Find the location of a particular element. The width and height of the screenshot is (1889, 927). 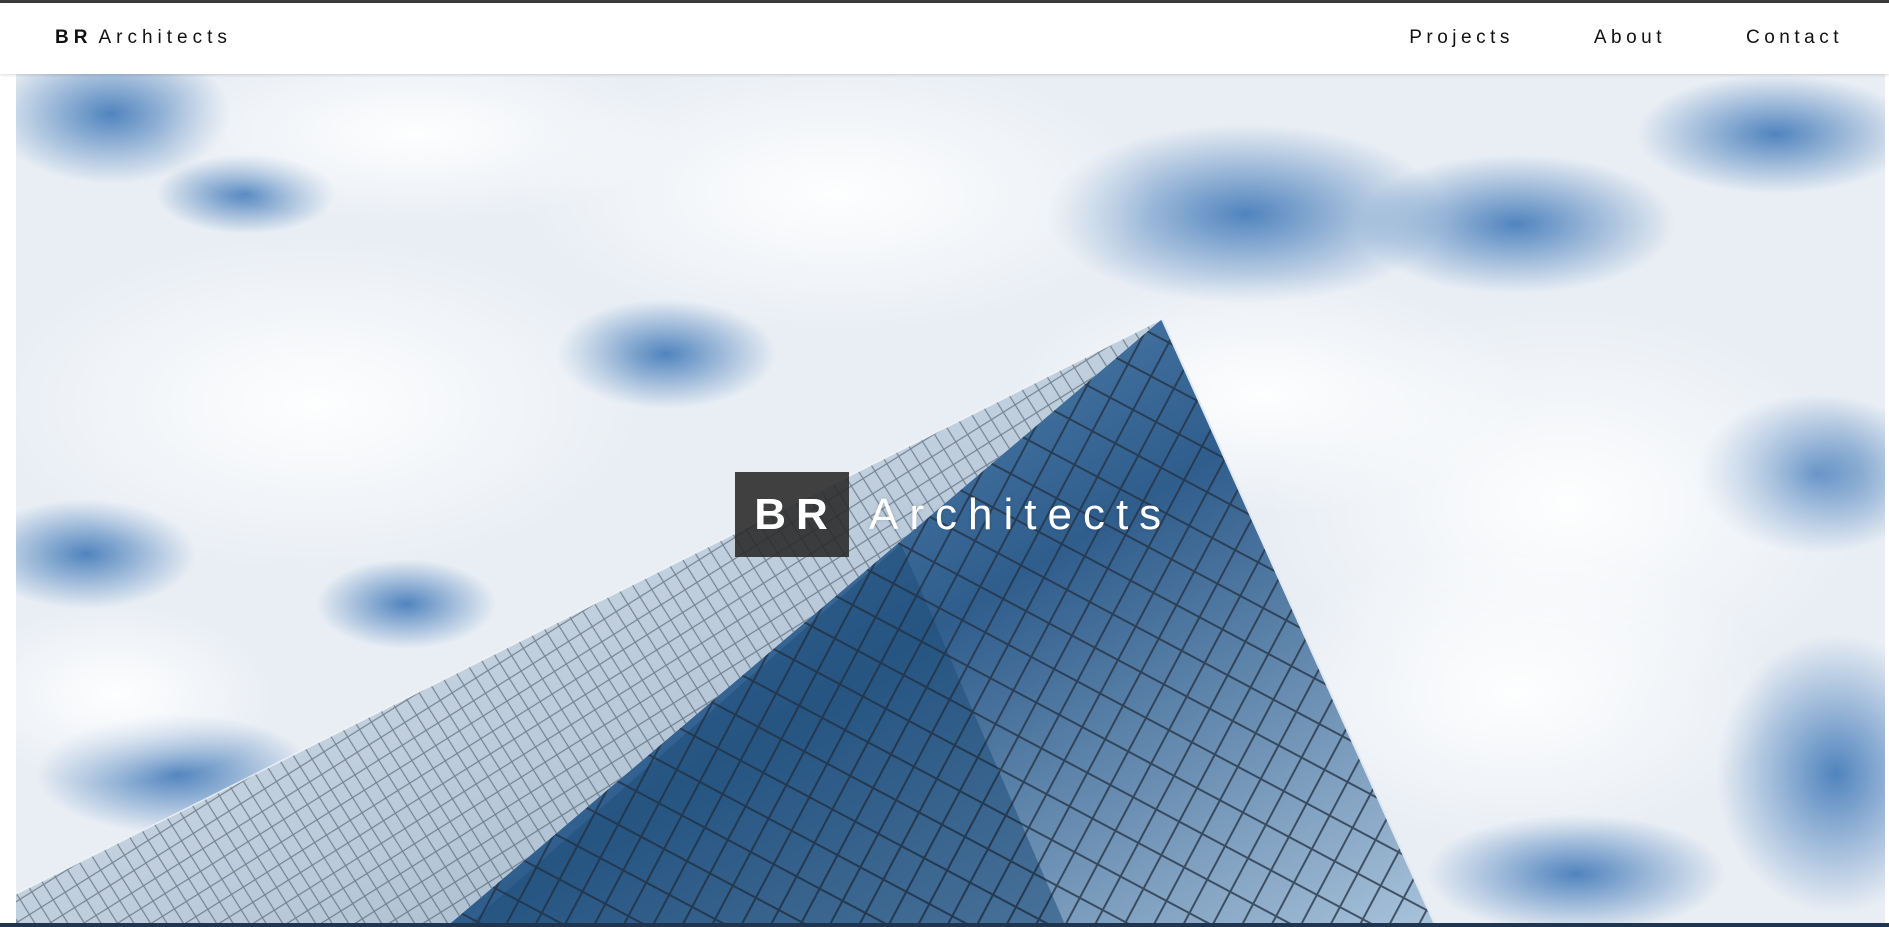

brand-rest: Architects is located at coordinates (165, 37).